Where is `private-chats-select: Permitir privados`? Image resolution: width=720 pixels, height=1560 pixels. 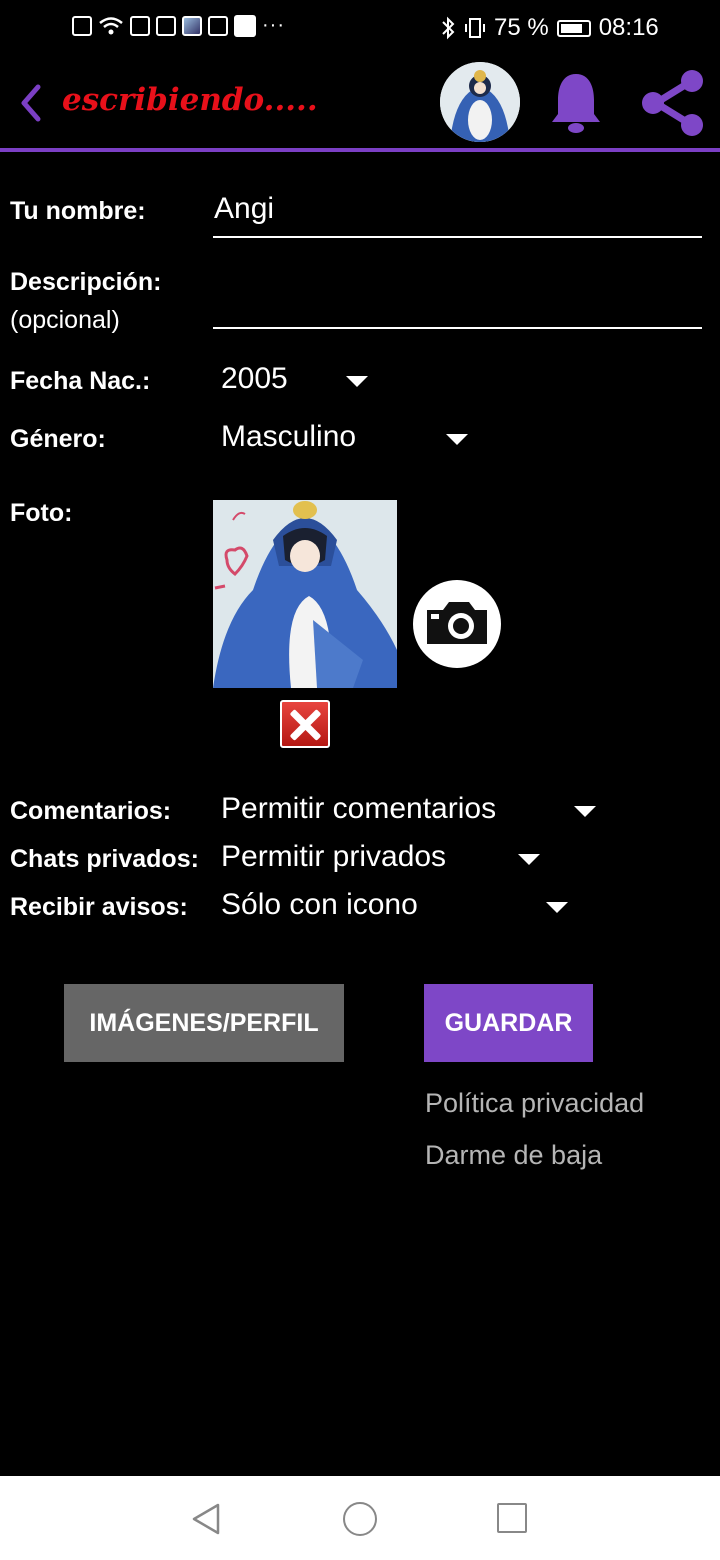 private-chats-select: Permitir privados is located at coordinates (333, 857).